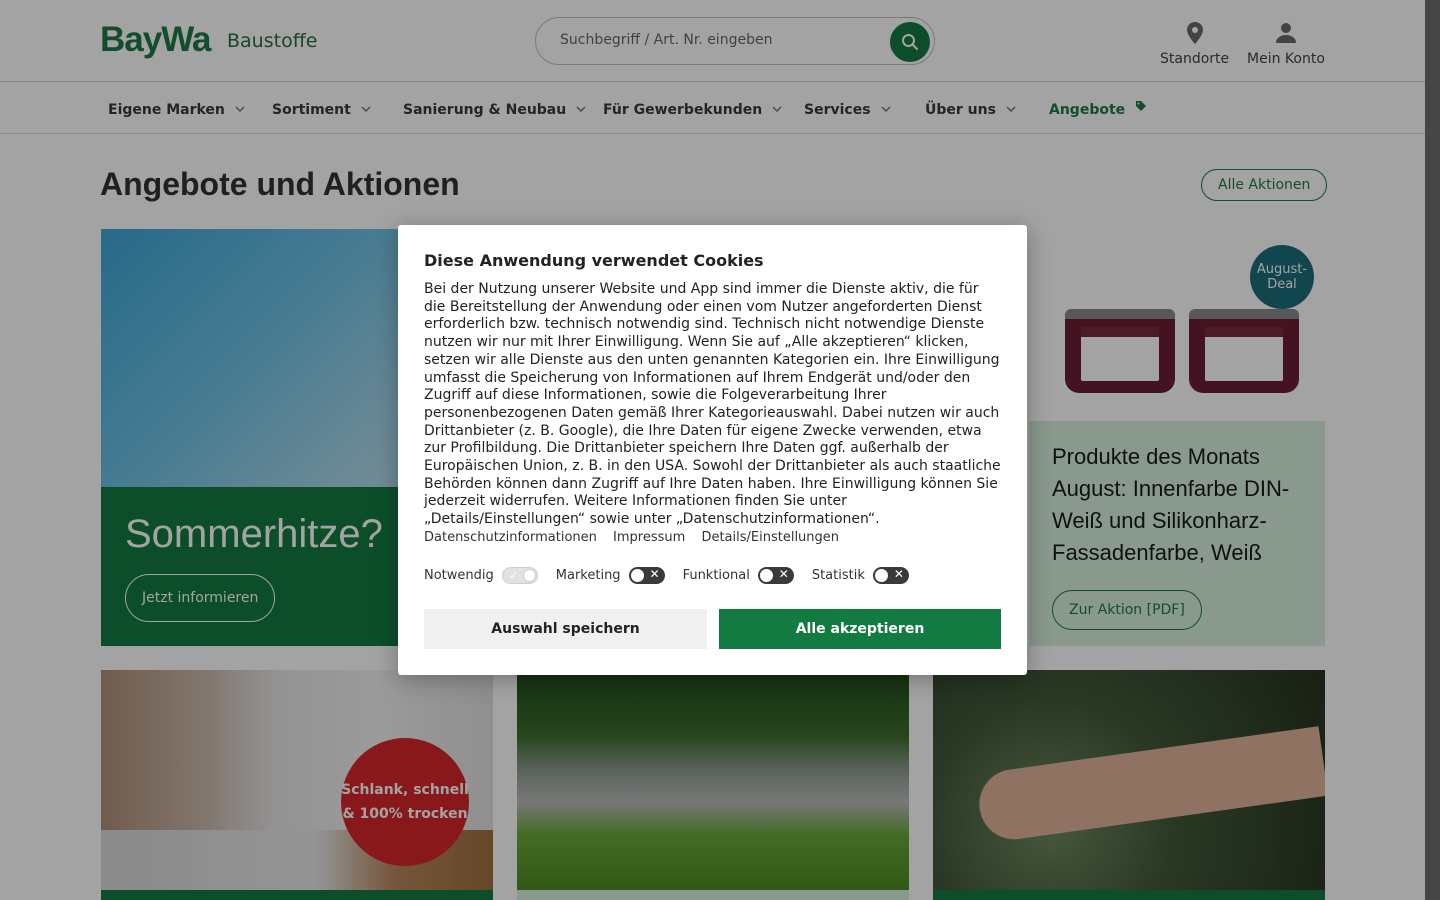  What do you see at coordinates (513, 575) in the screenshot?
I see `check-icon: ✓` at bounding box center [513, 575].